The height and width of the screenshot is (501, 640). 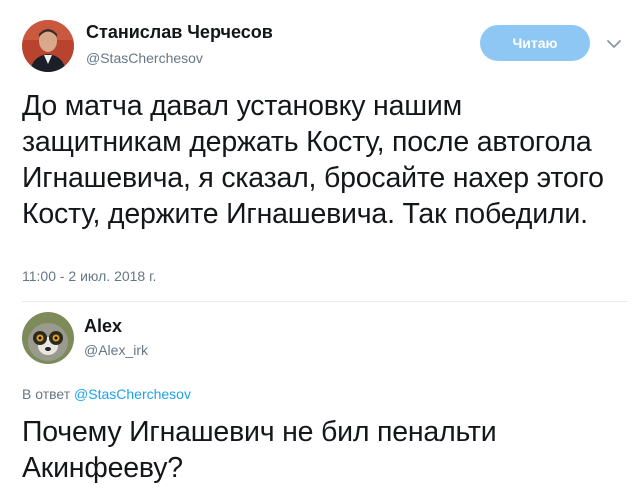 I want to click on author-avatar, so click(x=48, y=46).